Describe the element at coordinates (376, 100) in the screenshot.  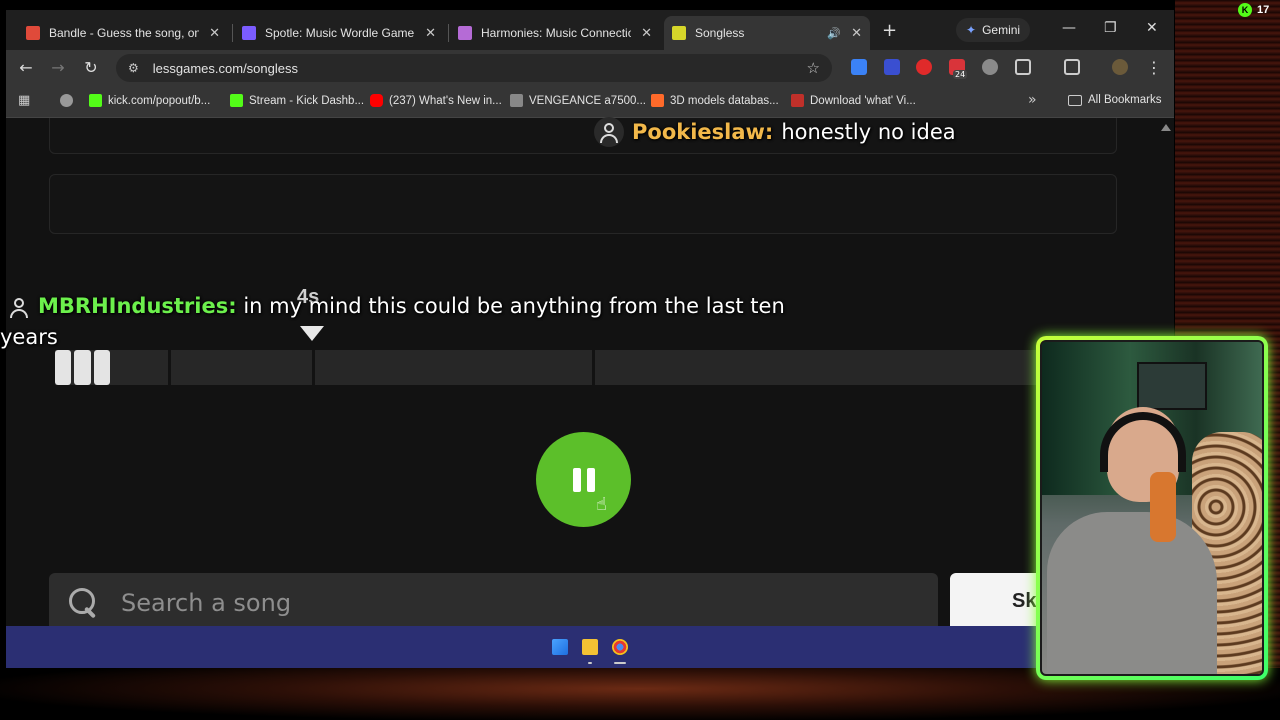
I see `youtube-icon` at that location.